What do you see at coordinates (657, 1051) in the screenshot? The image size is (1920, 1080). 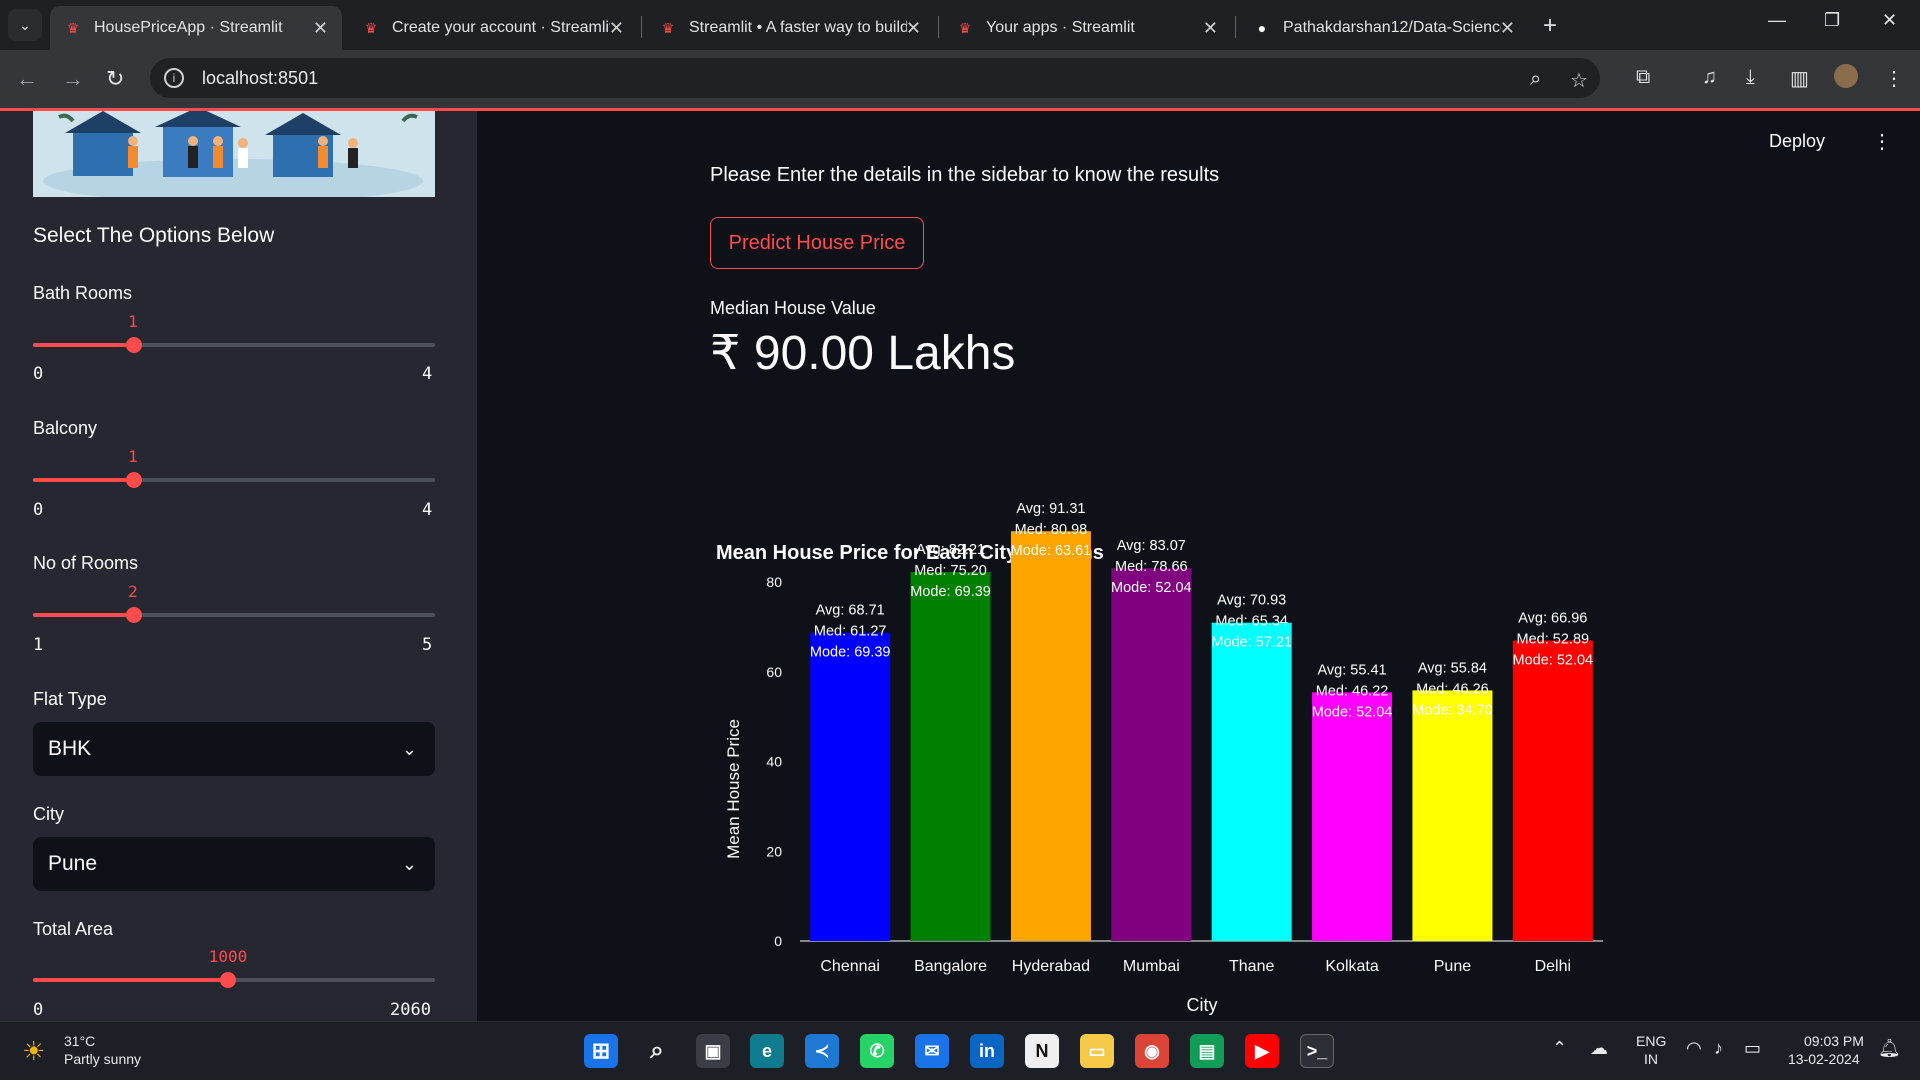 I see `search-icon: ⌕` at bounding box center [657, 1051].